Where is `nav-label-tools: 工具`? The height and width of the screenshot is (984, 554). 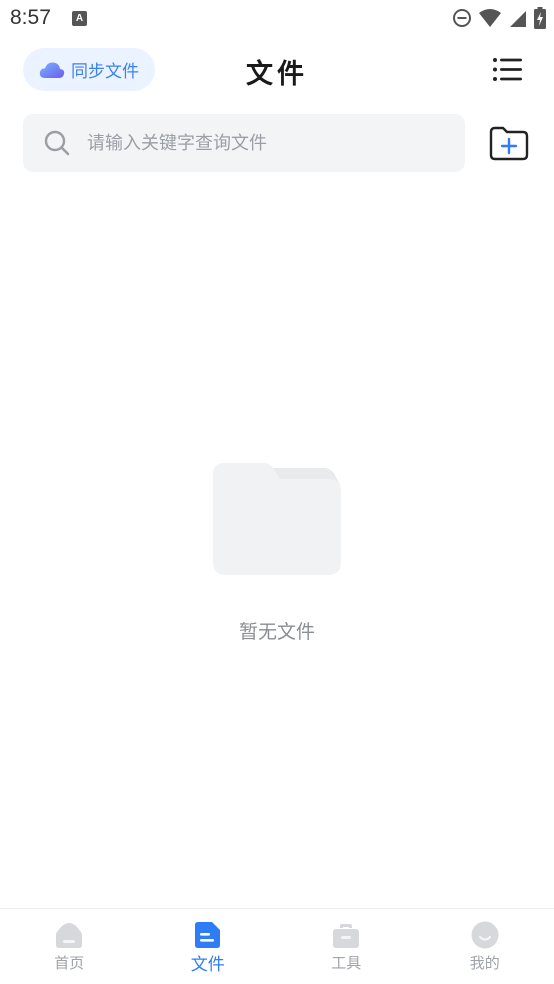 nav-label-tools: 工具 is located at coordinates (346, 963).